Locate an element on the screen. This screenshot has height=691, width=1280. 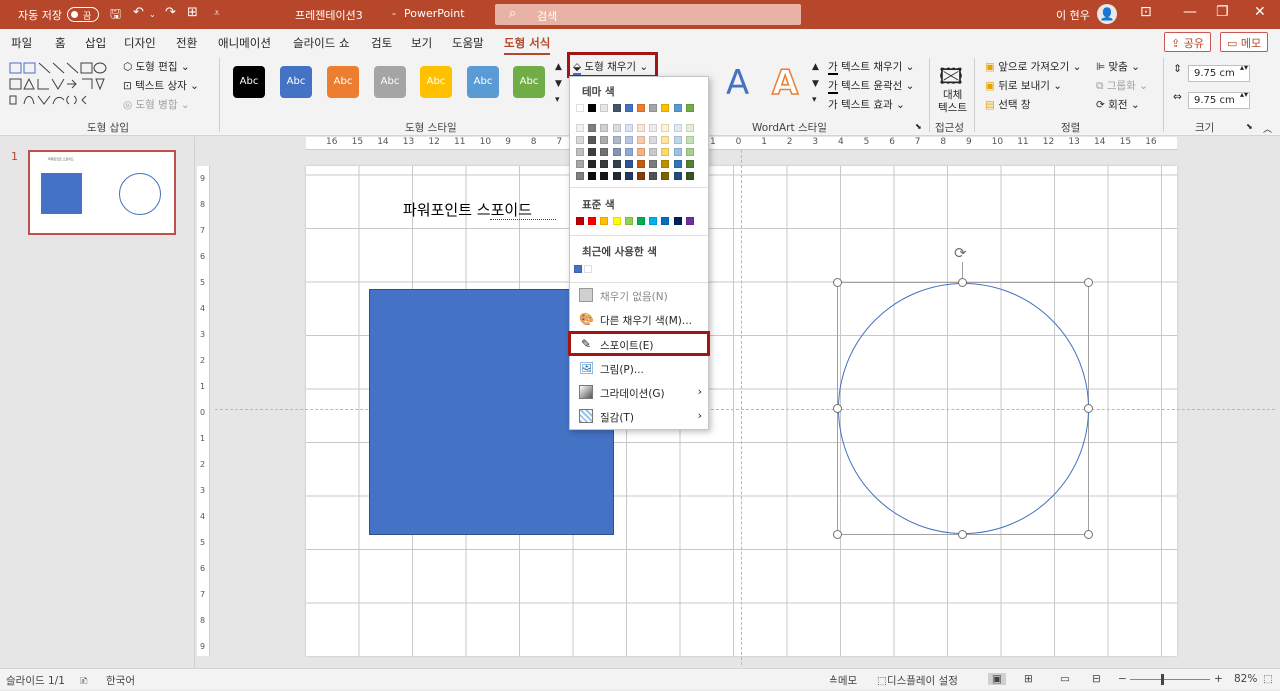
tab-animations: 애니메이션 is located at coordinates (244, 43).